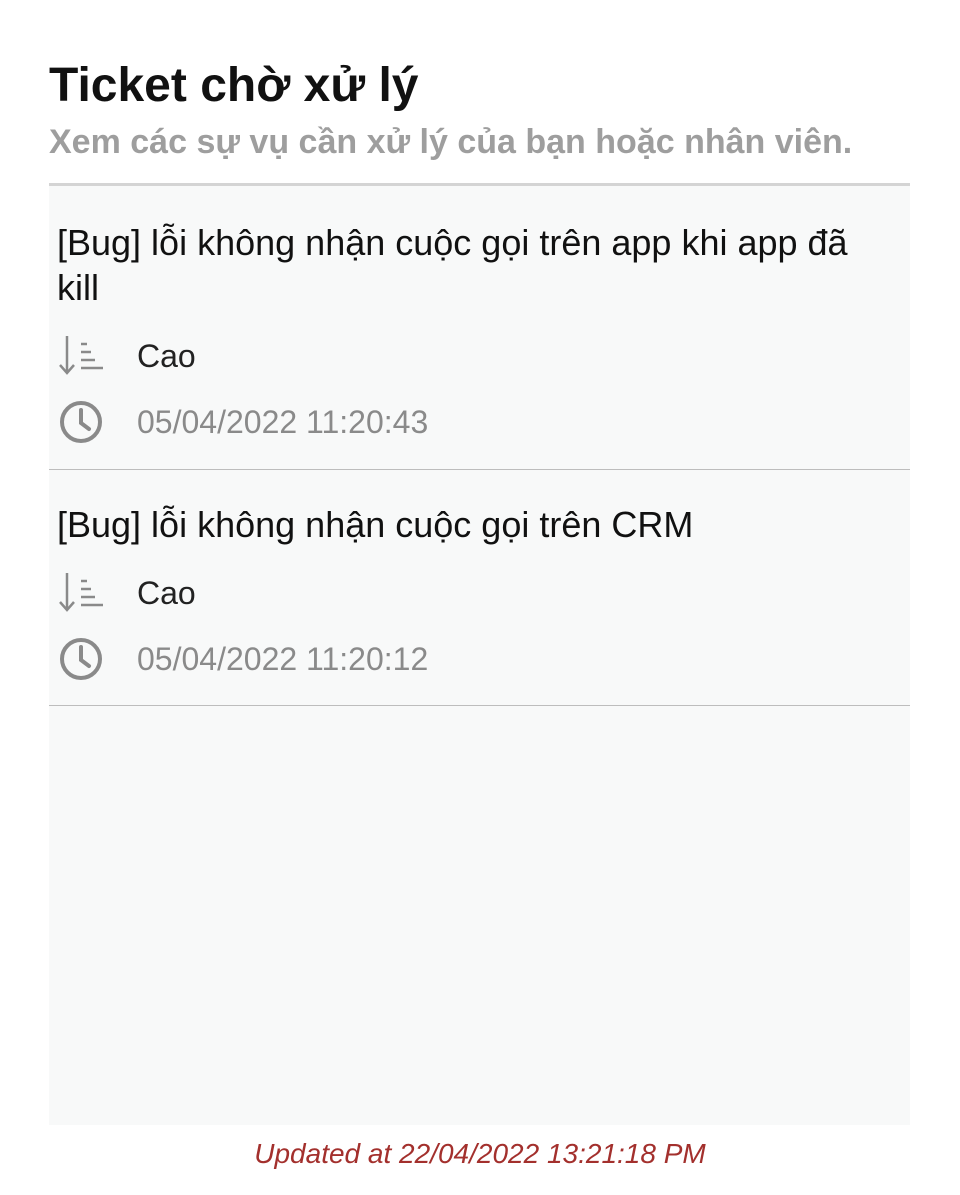 The width and height of the screenshot is (960, 1195). What do you see at coordinates (375, 524) in the screenshot?
I see `ticket-title: [Bug] lỗi không nhận cuộc gọi trên CRM` at bounding box center [375, 524].